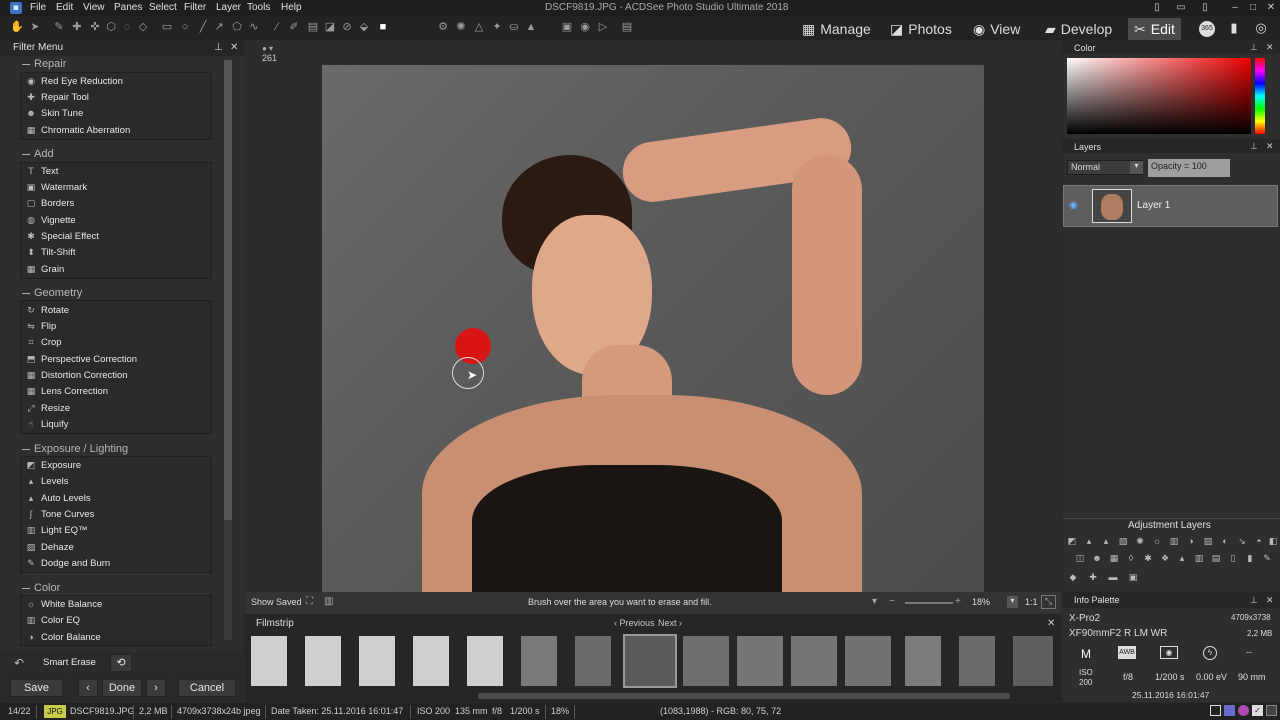 The width and height of the screenshot is (1280, 720). Describe the element at coordinates (670, 623) in the screenshot. I see `filmstrip-next: Next ›` at that location.